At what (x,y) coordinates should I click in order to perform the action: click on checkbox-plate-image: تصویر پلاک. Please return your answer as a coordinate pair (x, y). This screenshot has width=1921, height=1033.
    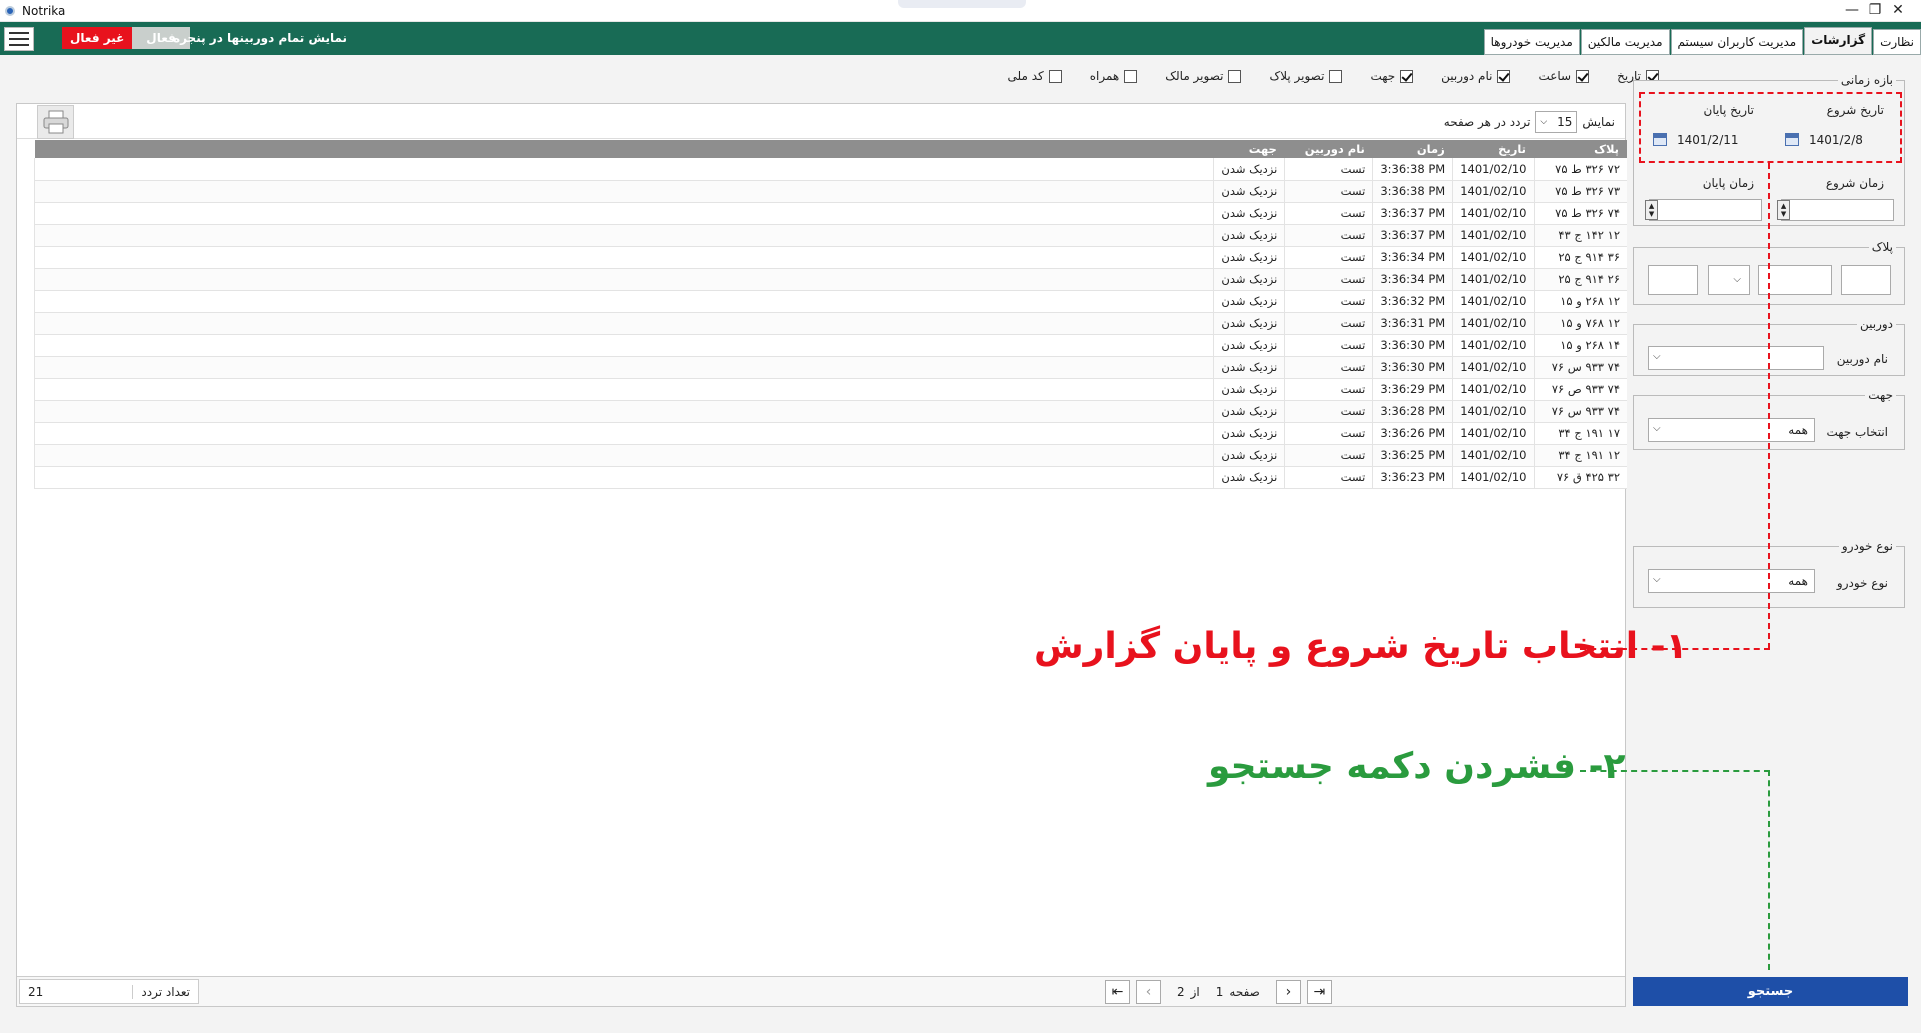
    Looking at the image, I should click on (1306, 76).